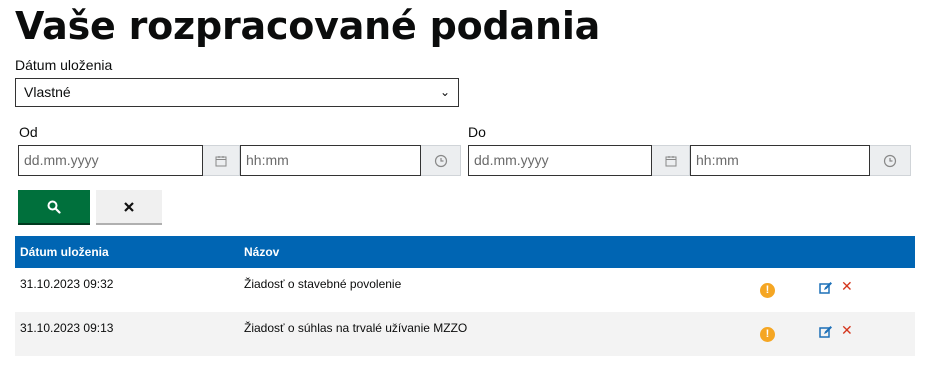 The height and width of the screenshot is (367, 934). What do you see at coordinates (64, 65) in the screenshot?
I see `date-filter-label: Dátum uloženia` at bounding box center [64, 65].